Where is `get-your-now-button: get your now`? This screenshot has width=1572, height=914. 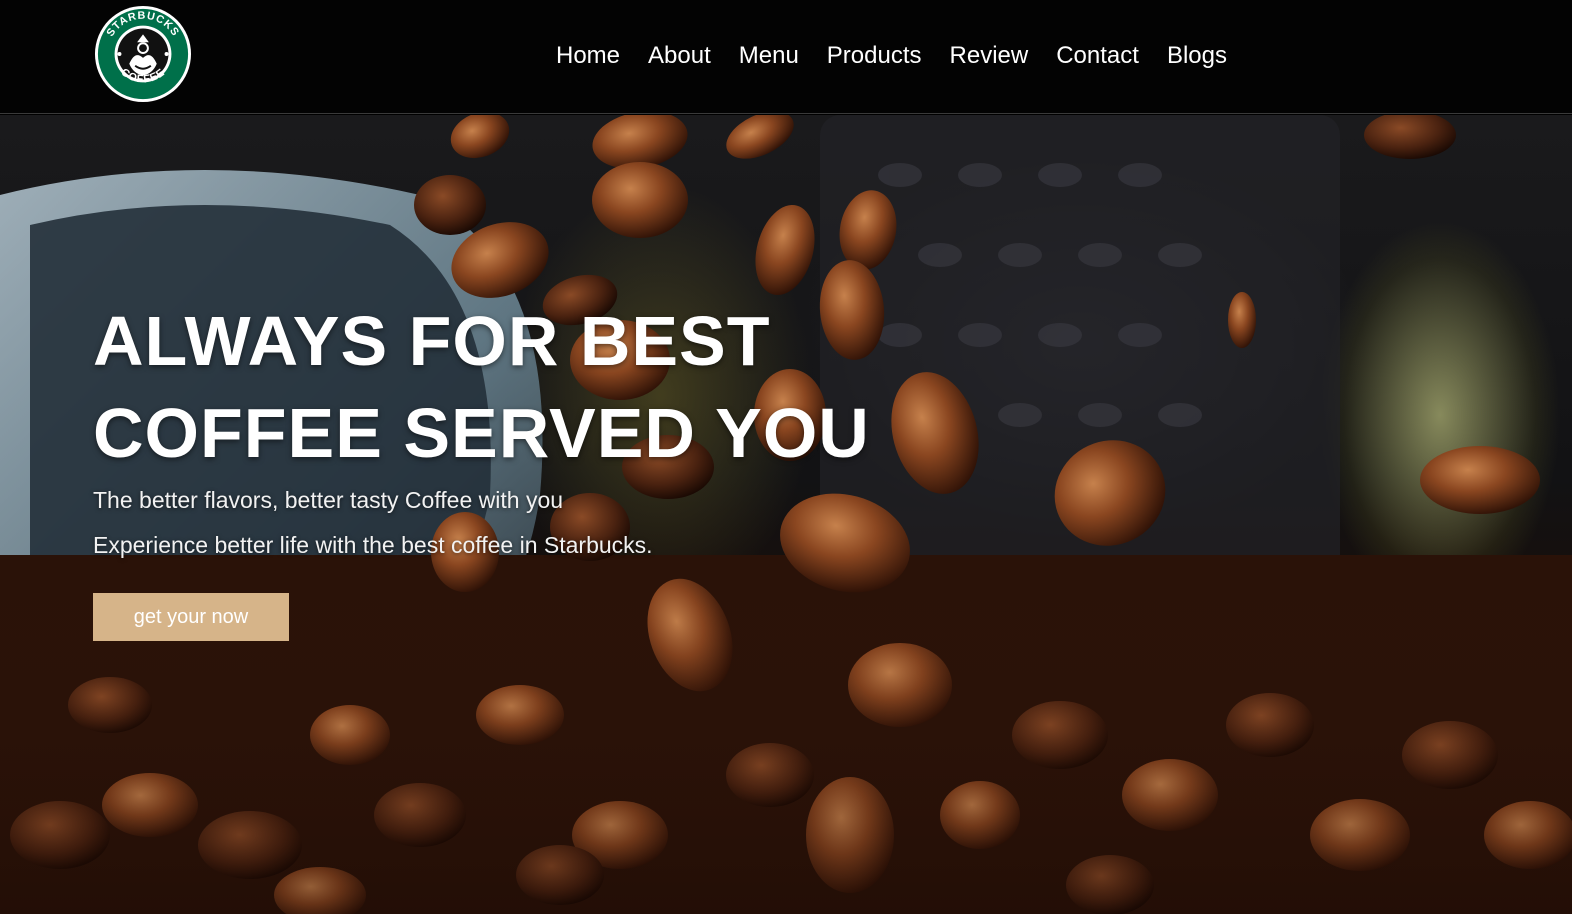 get-your-now-button: get your now is located at coordinates (191, 617).